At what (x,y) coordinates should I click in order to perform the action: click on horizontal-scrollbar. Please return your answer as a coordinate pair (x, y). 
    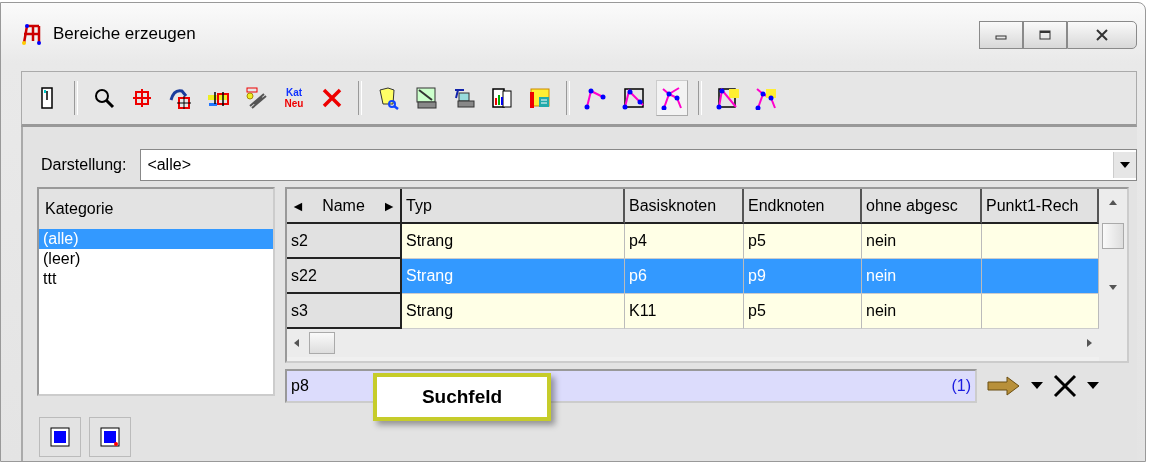
    Looking at the image, I should click on (693, 343).